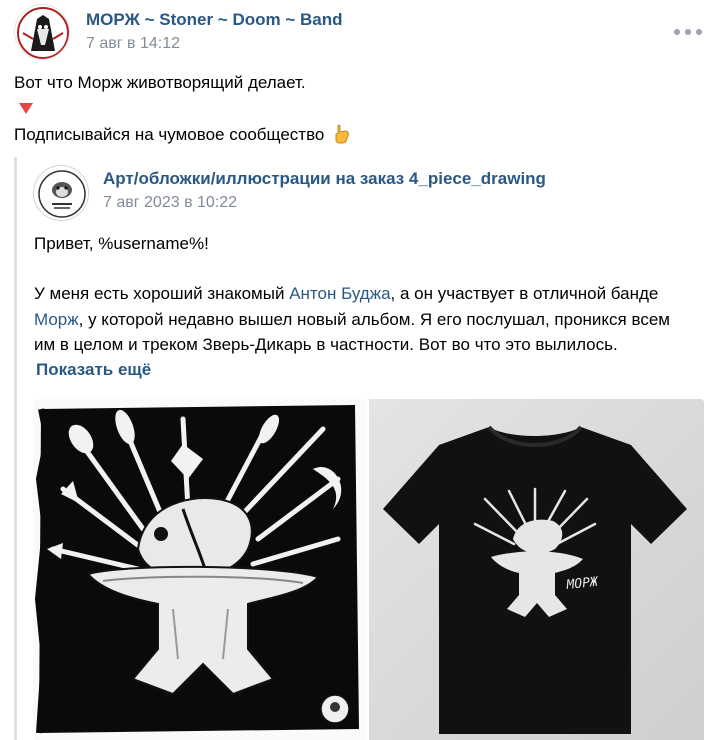 The image size is (726, 740). I want to click on repost-quote-bar, so click(15, 448).